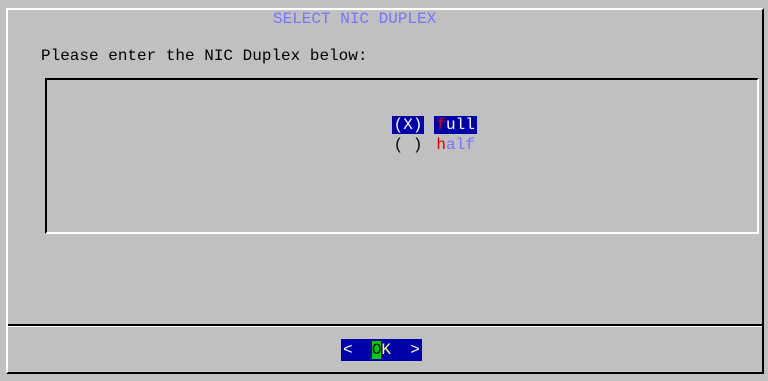  Describe the element at coordinates (376, 350) in the screenshot. I see `ok-hotkey: O` at that location.